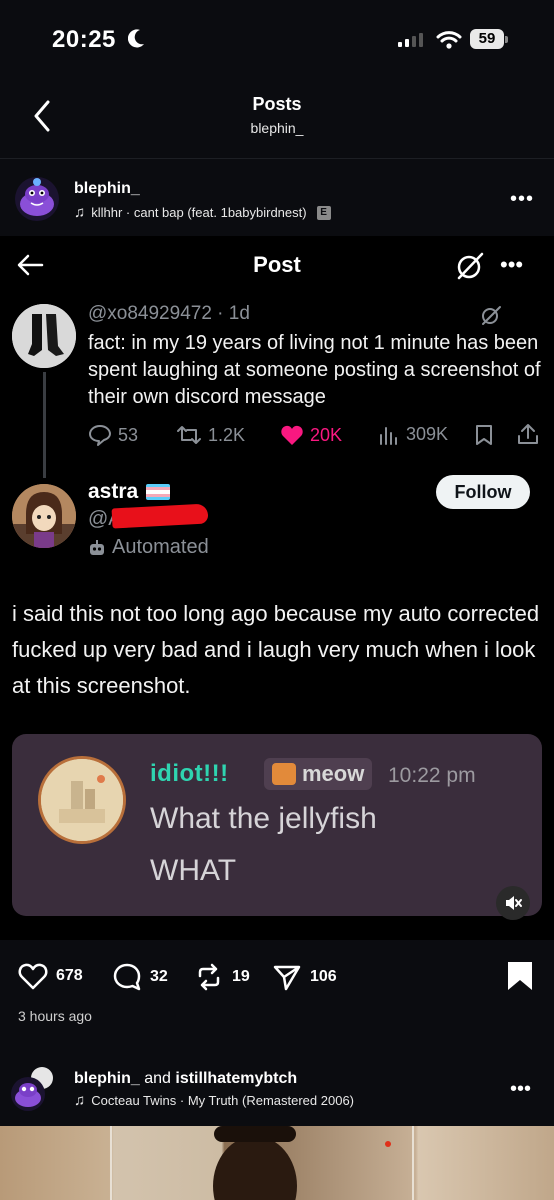  Describe the element at coordinates (209, 977) in the screenshot. I see `repost-icon` at that location.